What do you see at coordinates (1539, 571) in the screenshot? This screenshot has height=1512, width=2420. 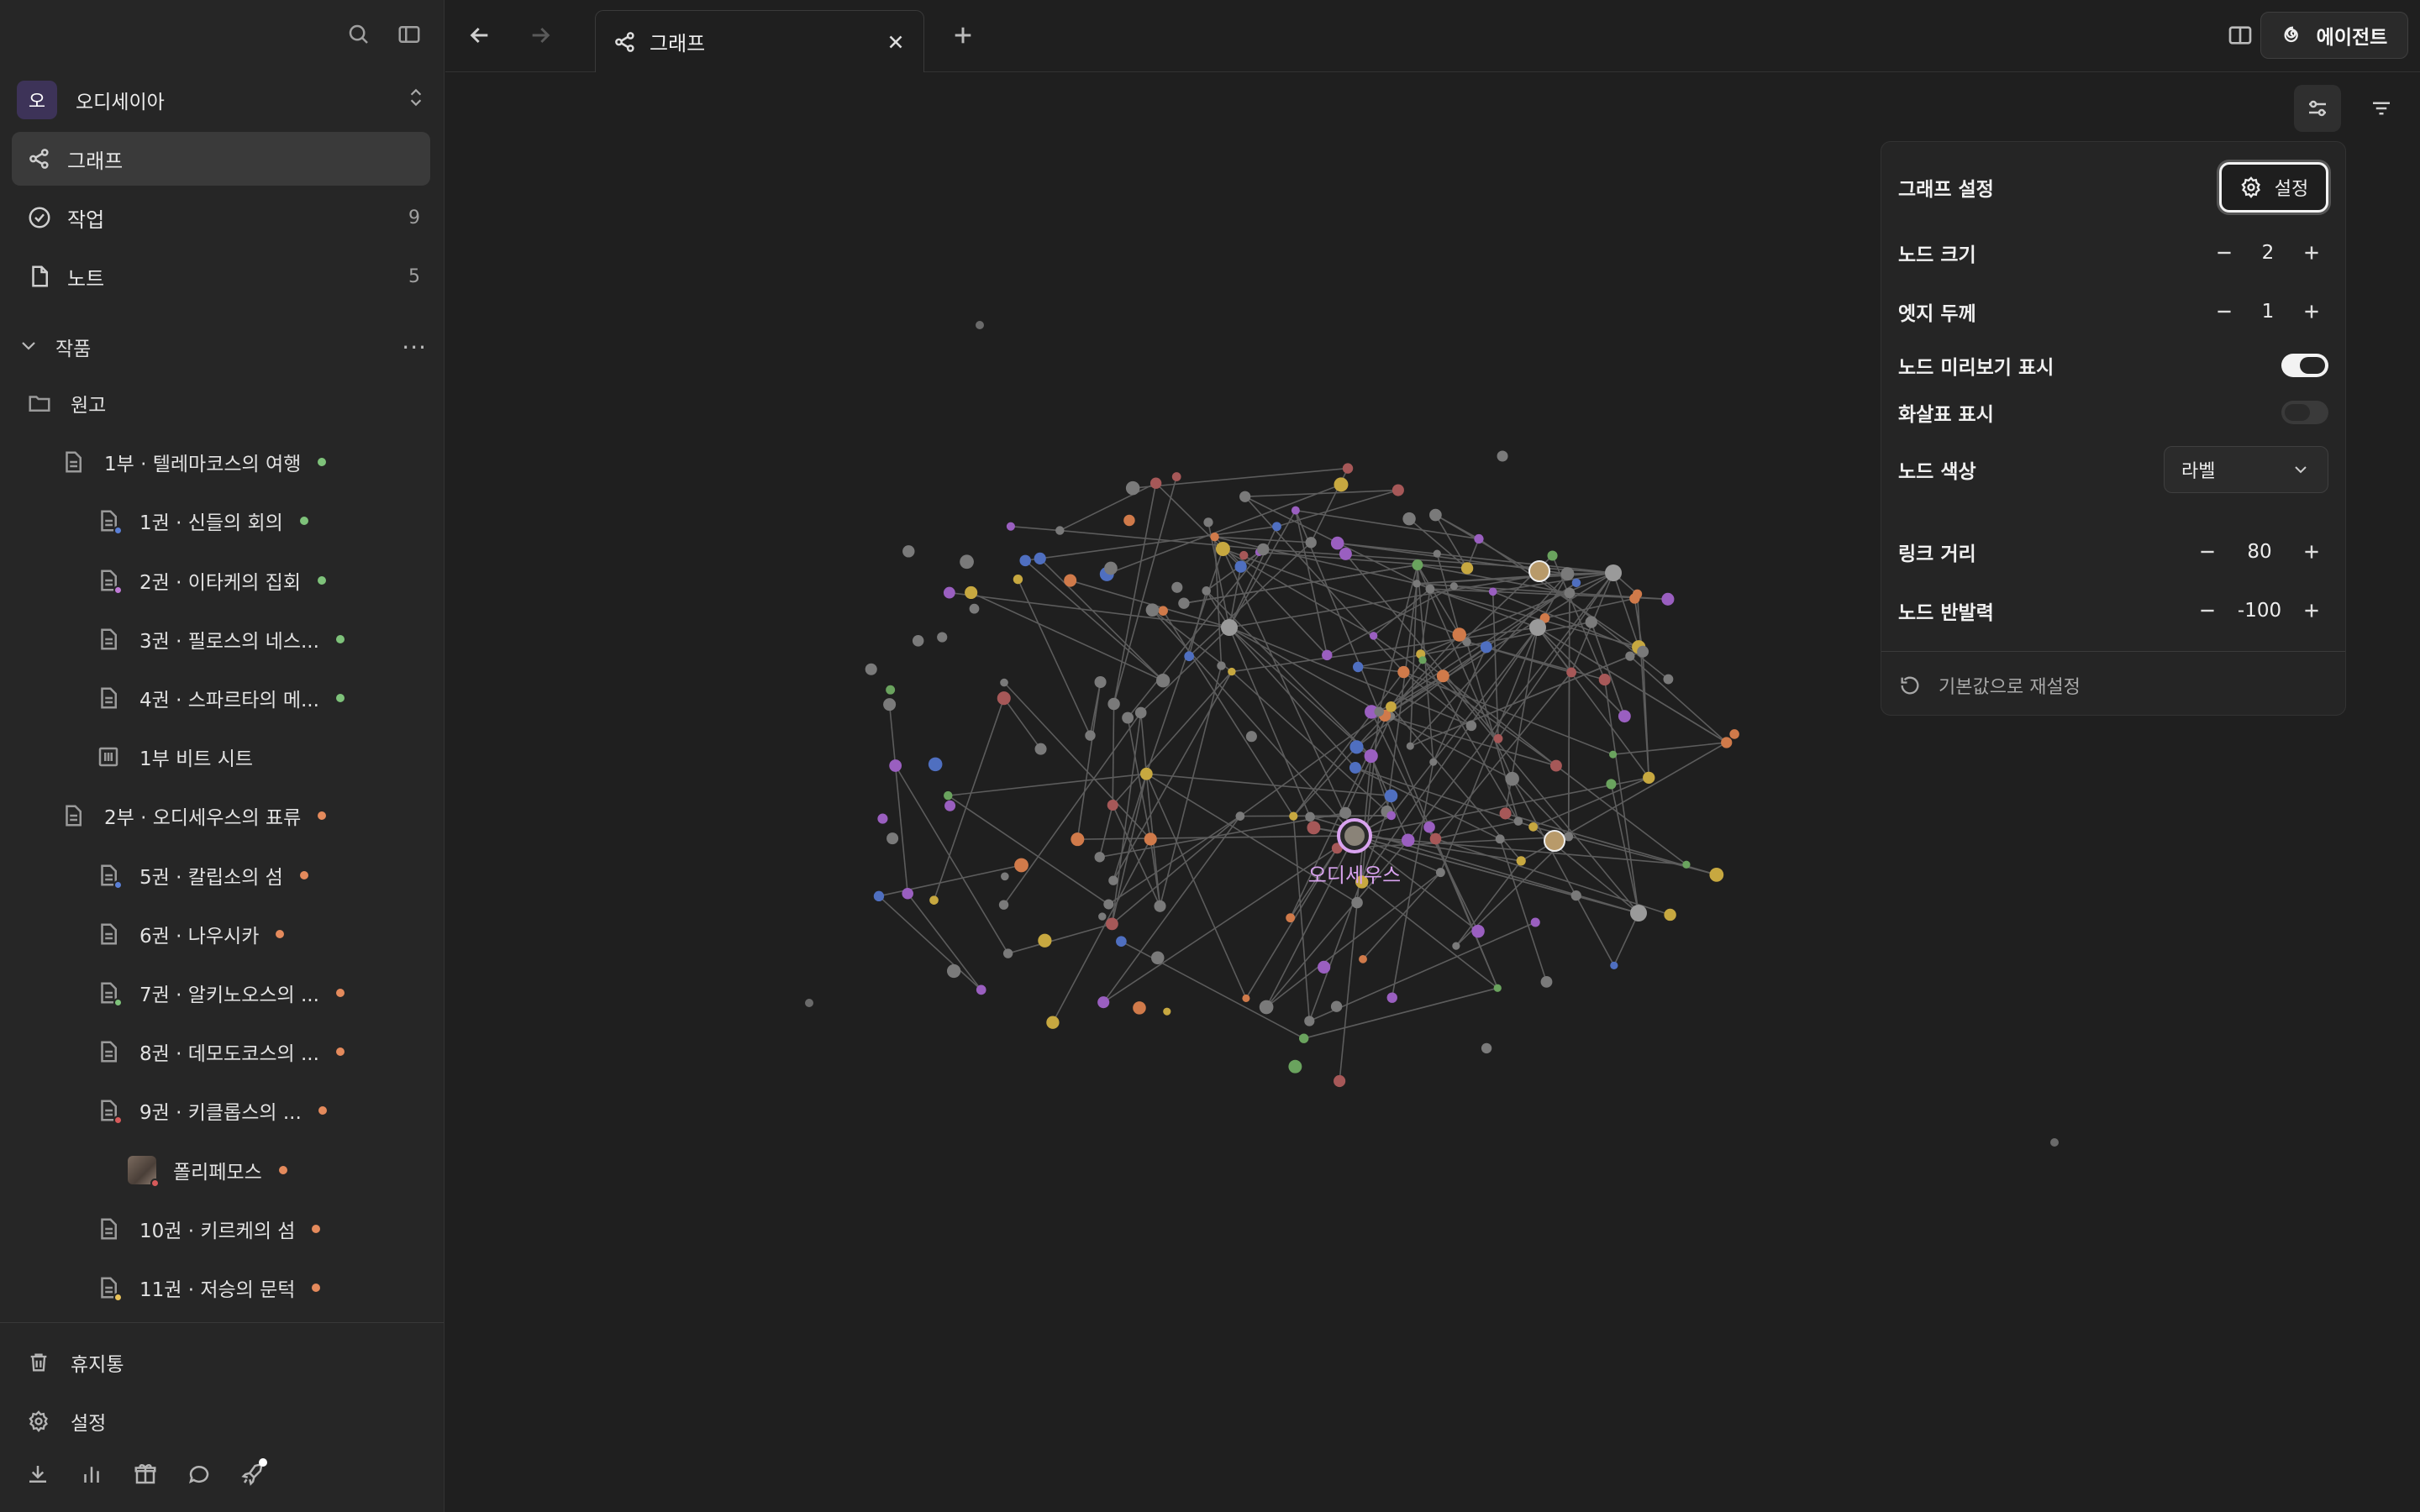 I see `image-node` at bounding box center [1539, 571].